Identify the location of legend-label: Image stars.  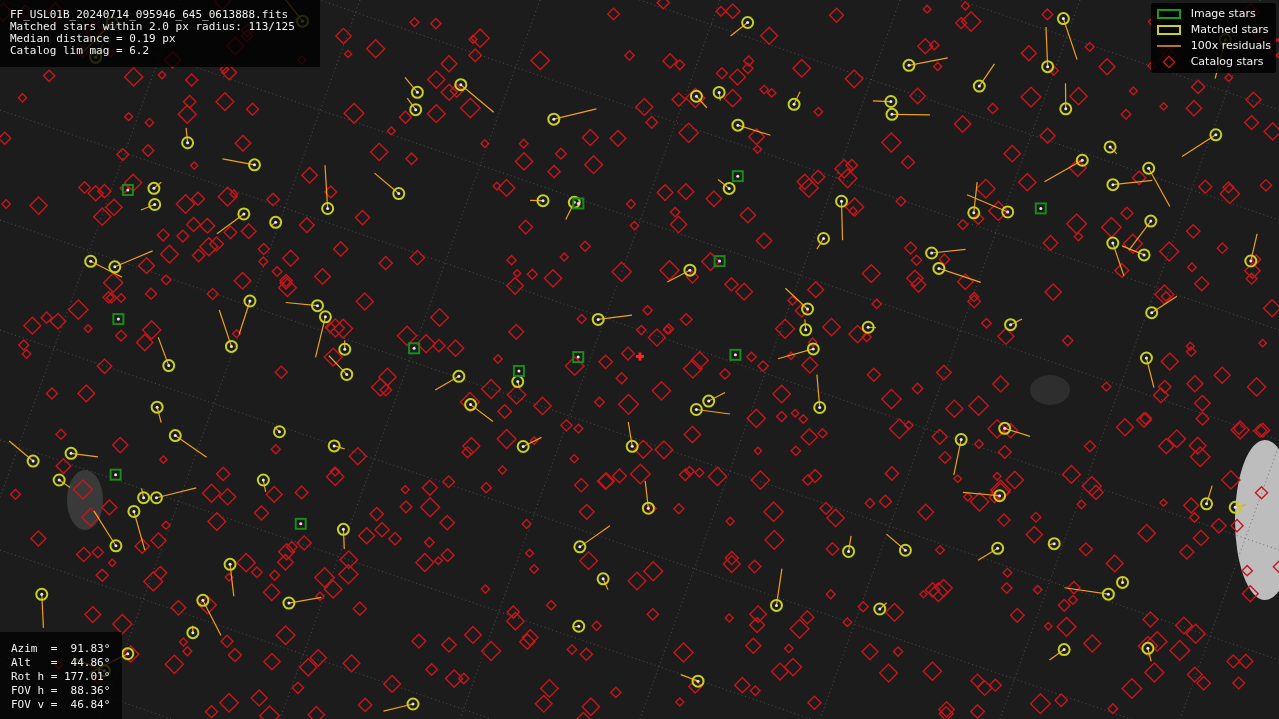
(1223, 14).